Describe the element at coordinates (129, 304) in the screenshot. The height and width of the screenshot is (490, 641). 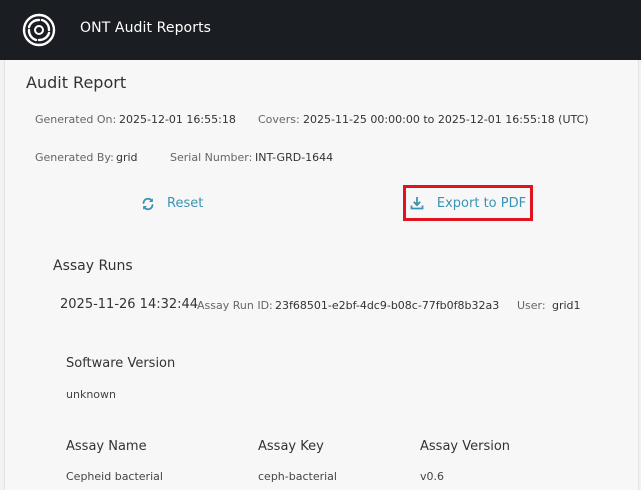
I see `assay-run-date: 2025-11-26 14:32:44` at that location.